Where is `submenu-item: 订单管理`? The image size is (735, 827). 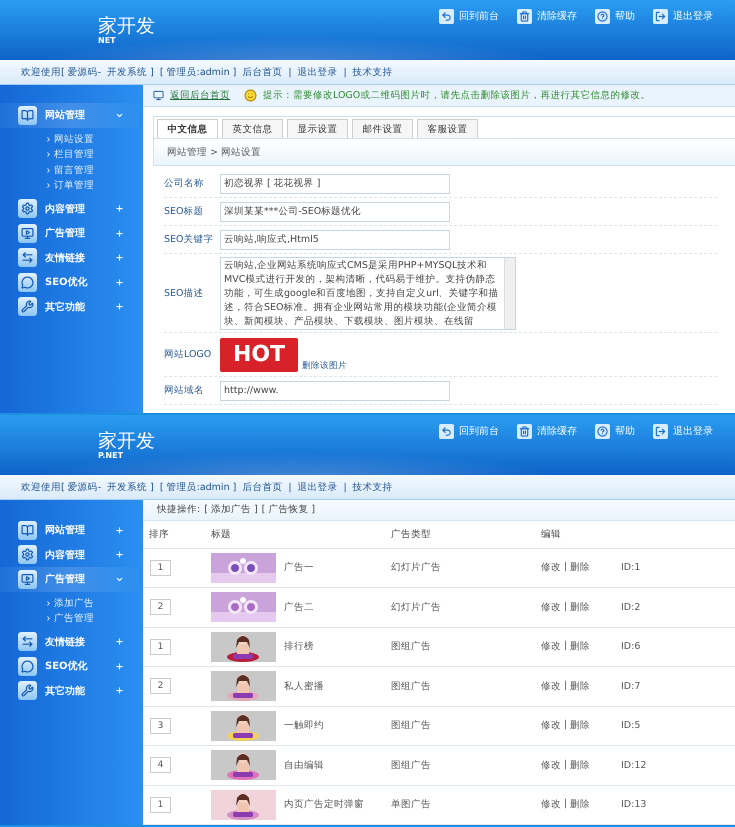 submenu-item: 订单管理 is located at coordinates (94, 186).